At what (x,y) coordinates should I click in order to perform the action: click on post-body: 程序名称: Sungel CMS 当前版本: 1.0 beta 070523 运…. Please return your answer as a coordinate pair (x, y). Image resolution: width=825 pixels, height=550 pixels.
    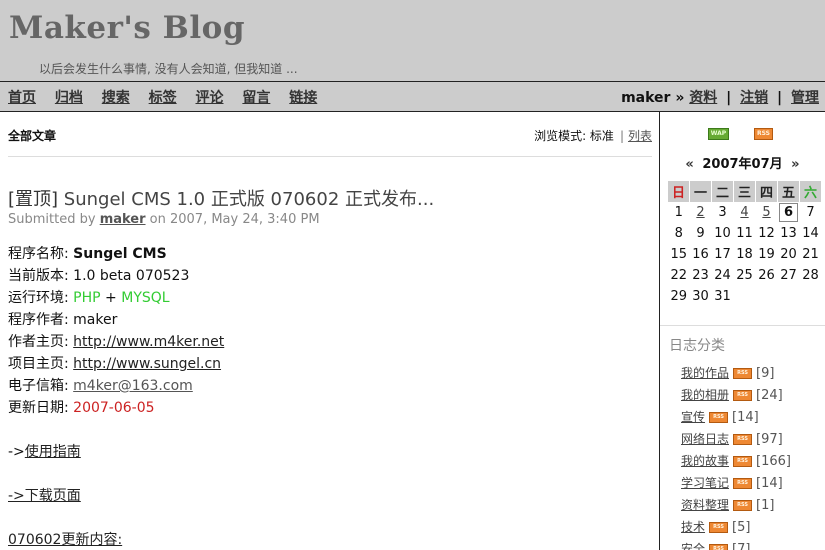
    Looking at the image, I should click on (116, 396).